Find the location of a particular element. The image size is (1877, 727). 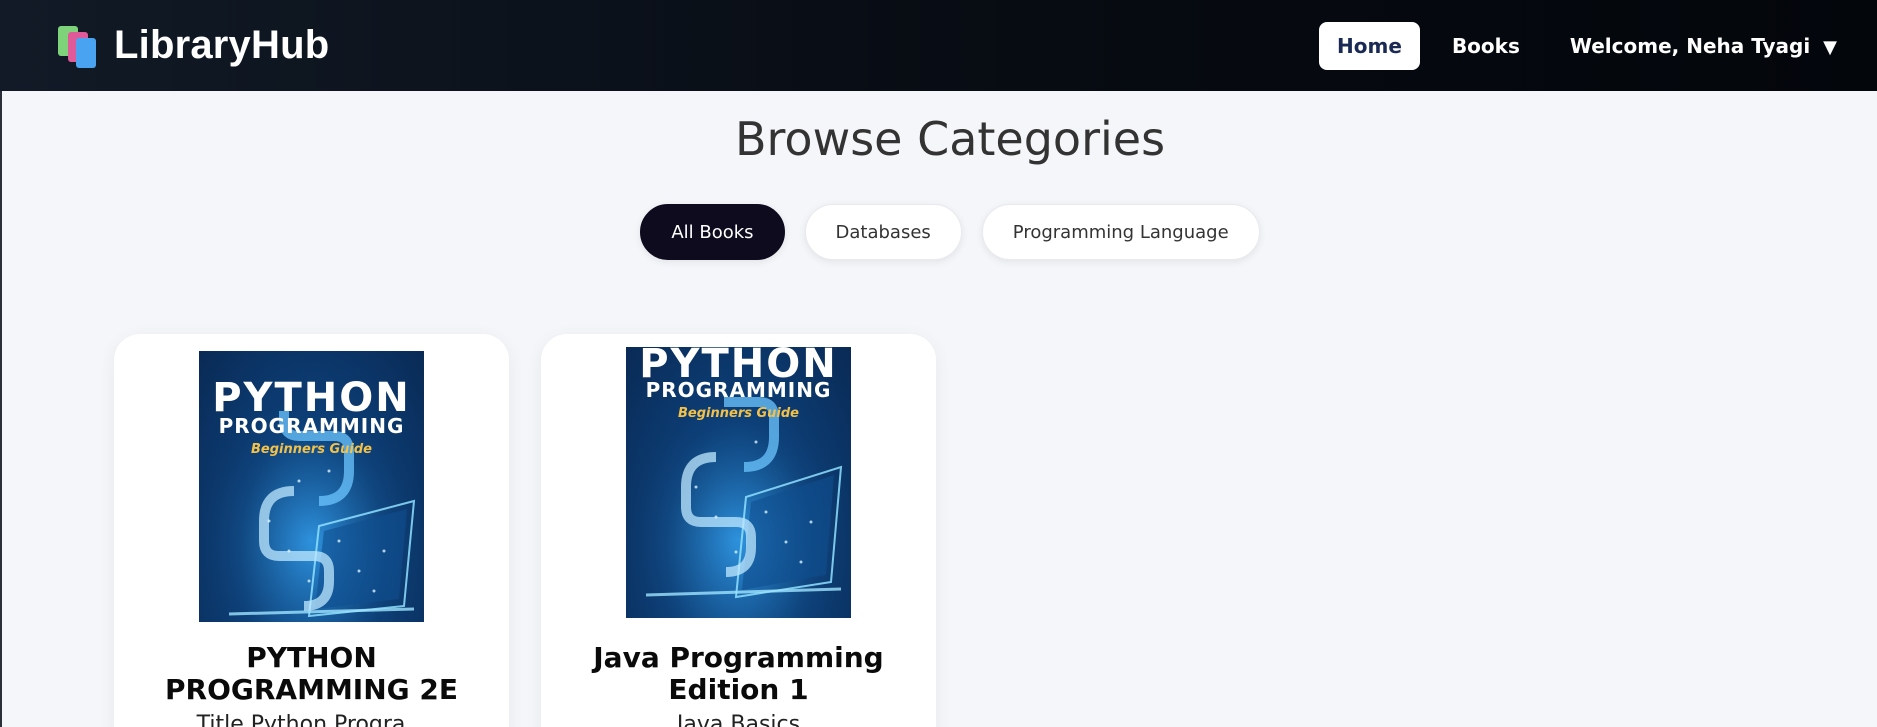

category-databases: Databases is located at coordinates (883, 232).